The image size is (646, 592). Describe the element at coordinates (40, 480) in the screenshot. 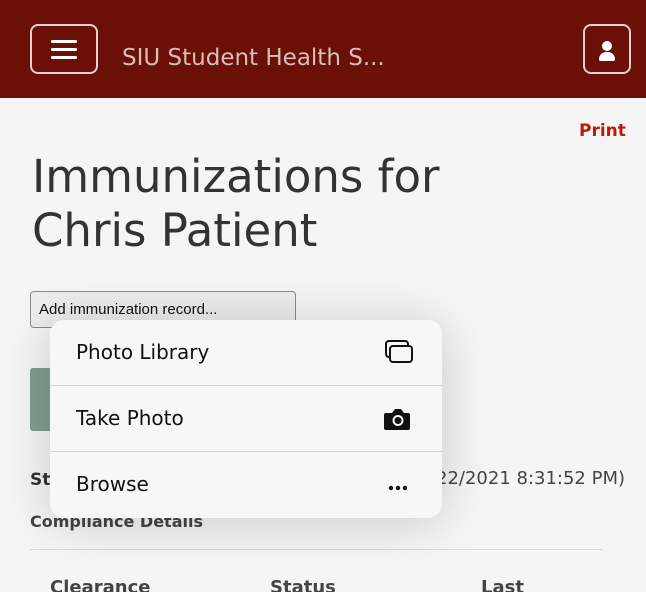

I see `status-label: St` at that location.